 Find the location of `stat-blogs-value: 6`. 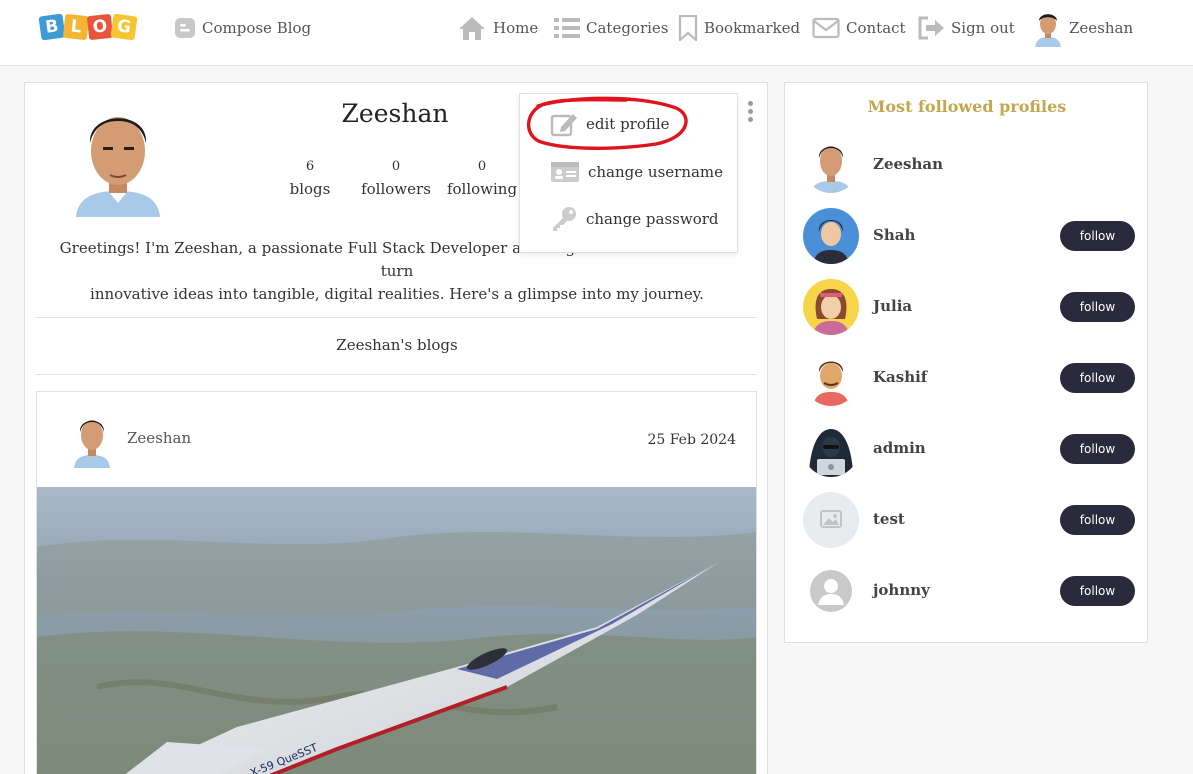

stat-blogs-value: 6 is located at coordinates (310, 166).